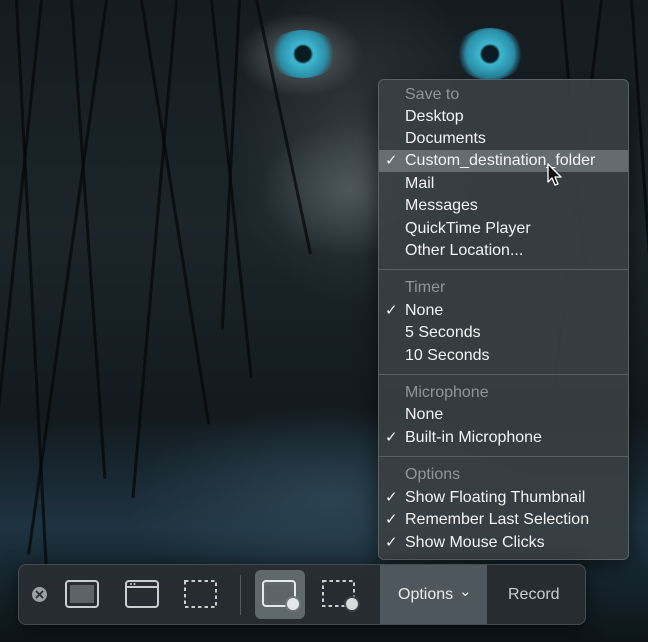  What do you see at coordinates (503, 206) in the screenshot?
I see `menu-item-messages: Messages` at bounding box center [503, 206].